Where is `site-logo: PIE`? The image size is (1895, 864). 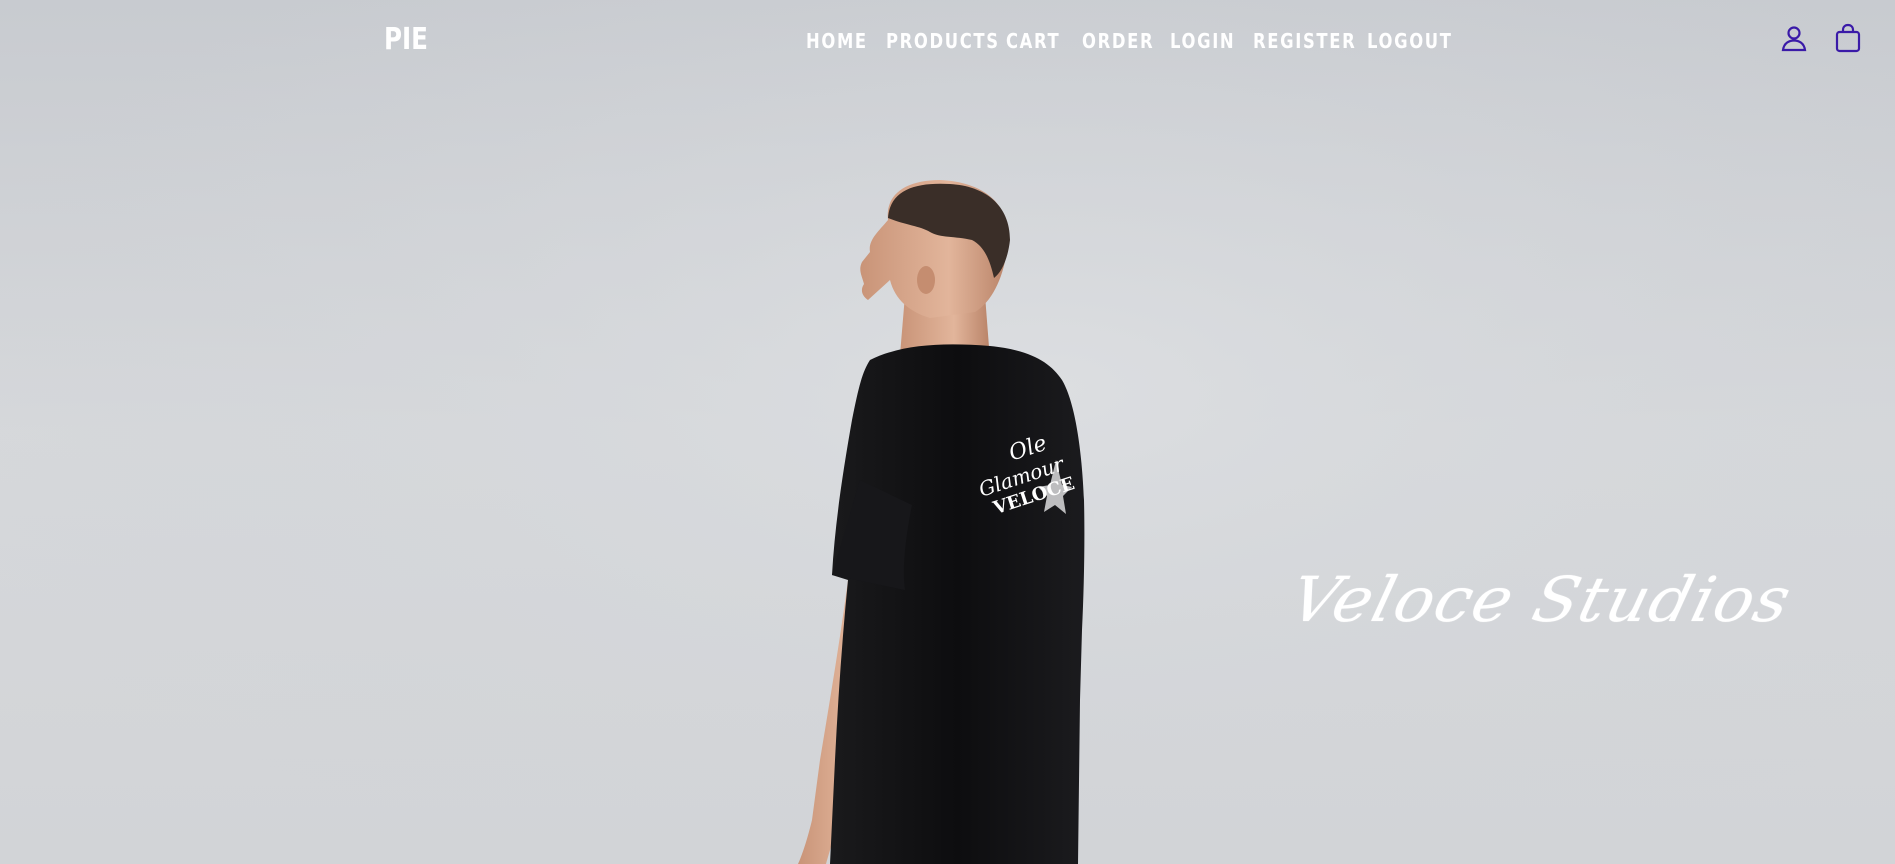 site-logo: PIE is located at coordinates (406, 40).